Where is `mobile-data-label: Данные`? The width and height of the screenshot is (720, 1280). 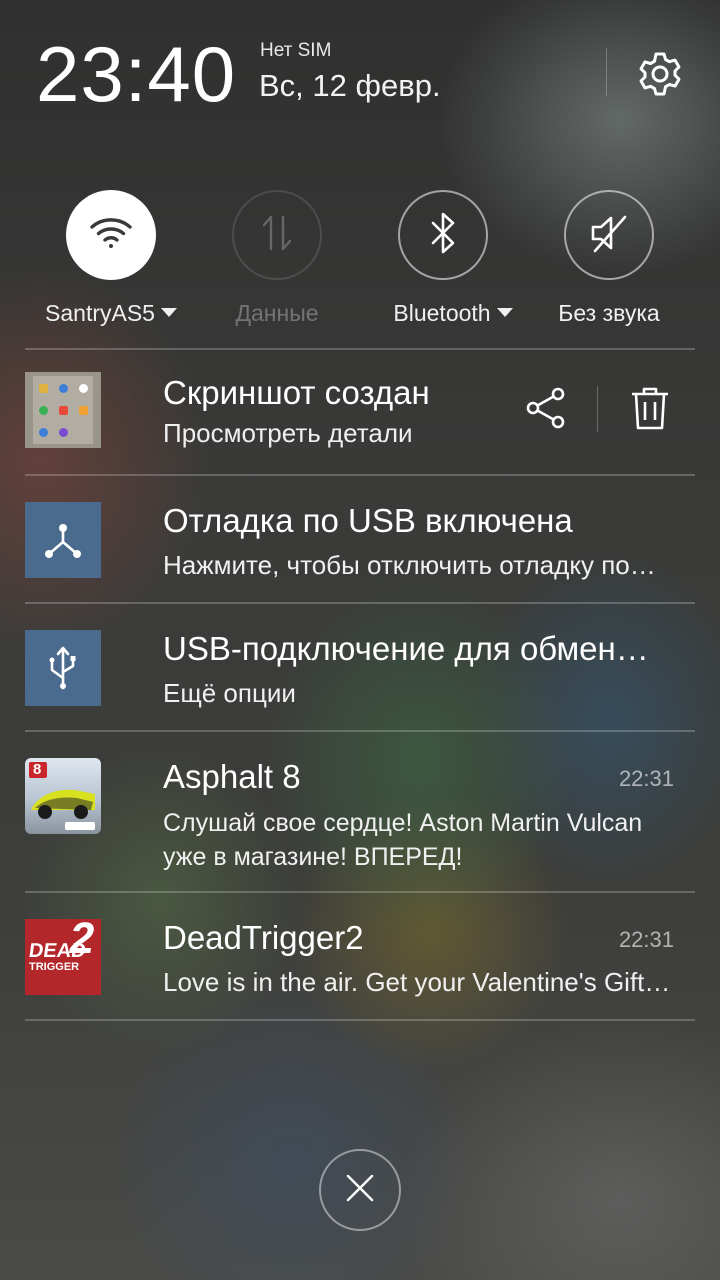 mobile-data-label: Данные is located at coordinates (277, 313).